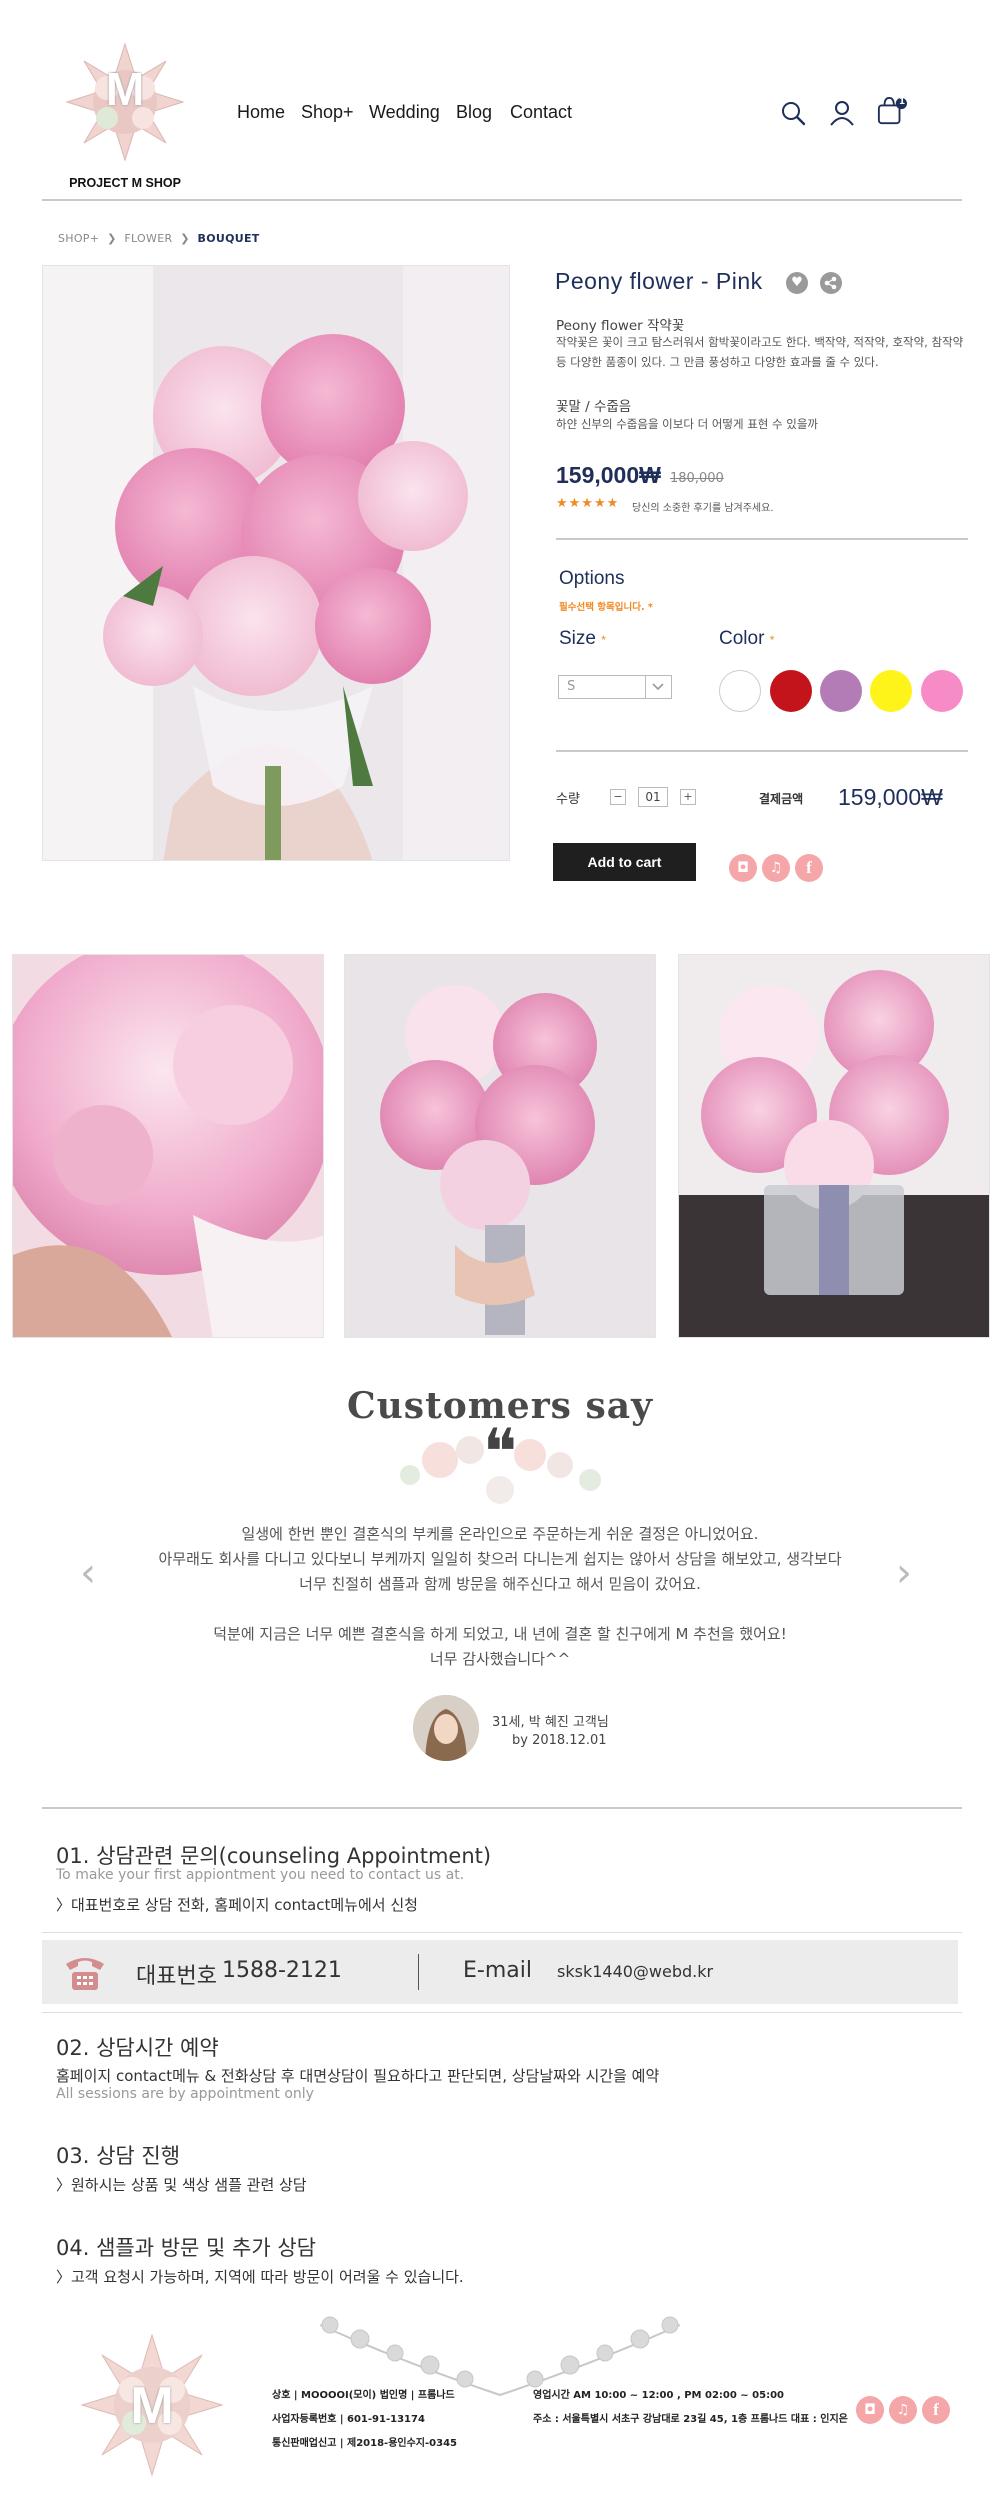  Describe the element at coordinates (78, 238) in the screenshot. I see `breadcrumb-shop: SHOP+` at that location.